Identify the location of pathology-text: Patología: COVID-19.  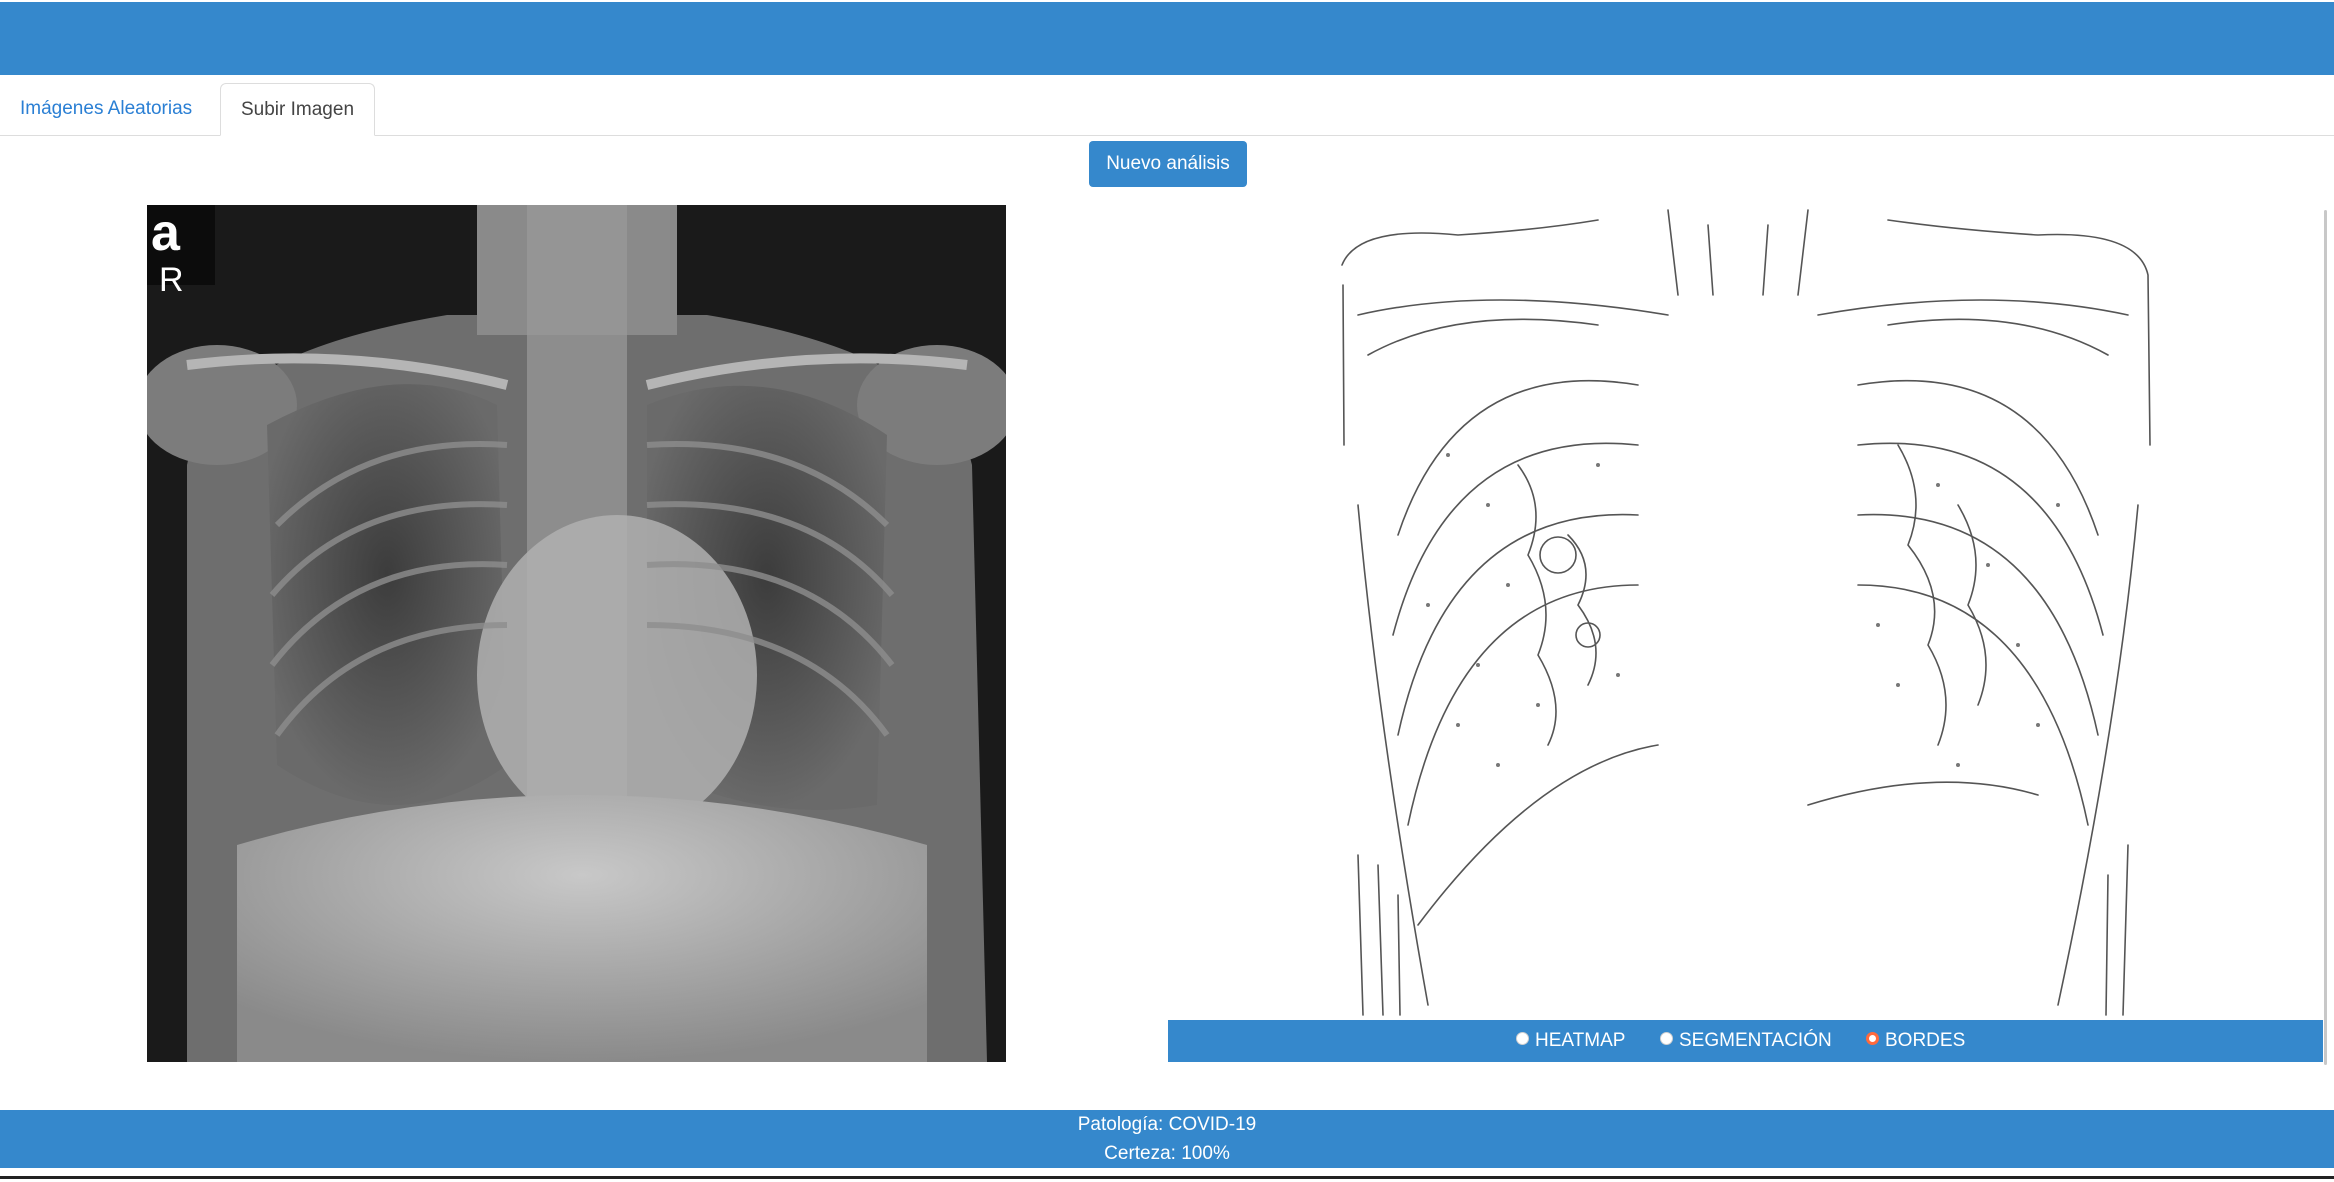
(1167, 1124).